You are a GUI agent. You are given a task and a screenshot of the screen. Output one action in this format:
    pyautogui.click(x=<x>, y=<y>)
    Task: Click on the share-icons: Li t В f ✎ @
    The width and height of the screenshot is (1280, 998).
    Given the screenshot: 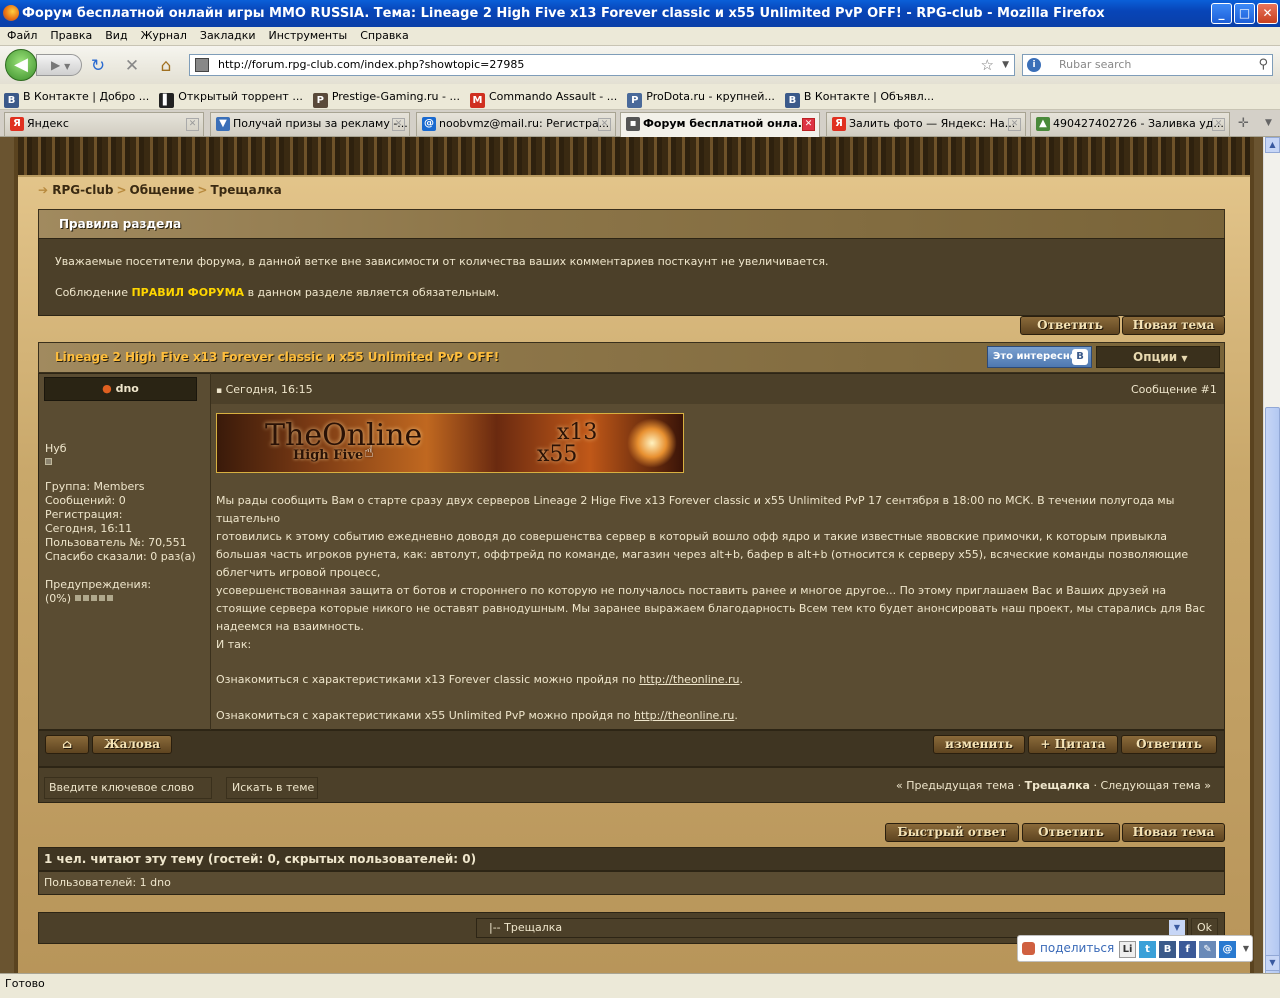 What is the action you would take?
    pyautogui.click(x=1177, y=949)
    